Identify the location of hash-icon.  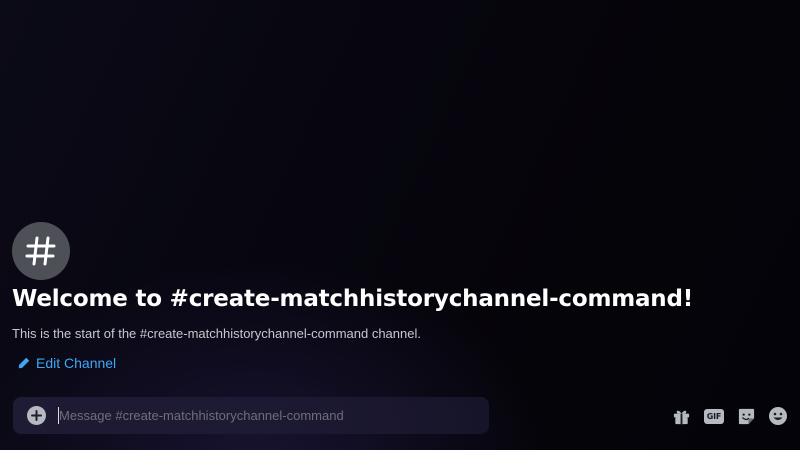
(41, 251).